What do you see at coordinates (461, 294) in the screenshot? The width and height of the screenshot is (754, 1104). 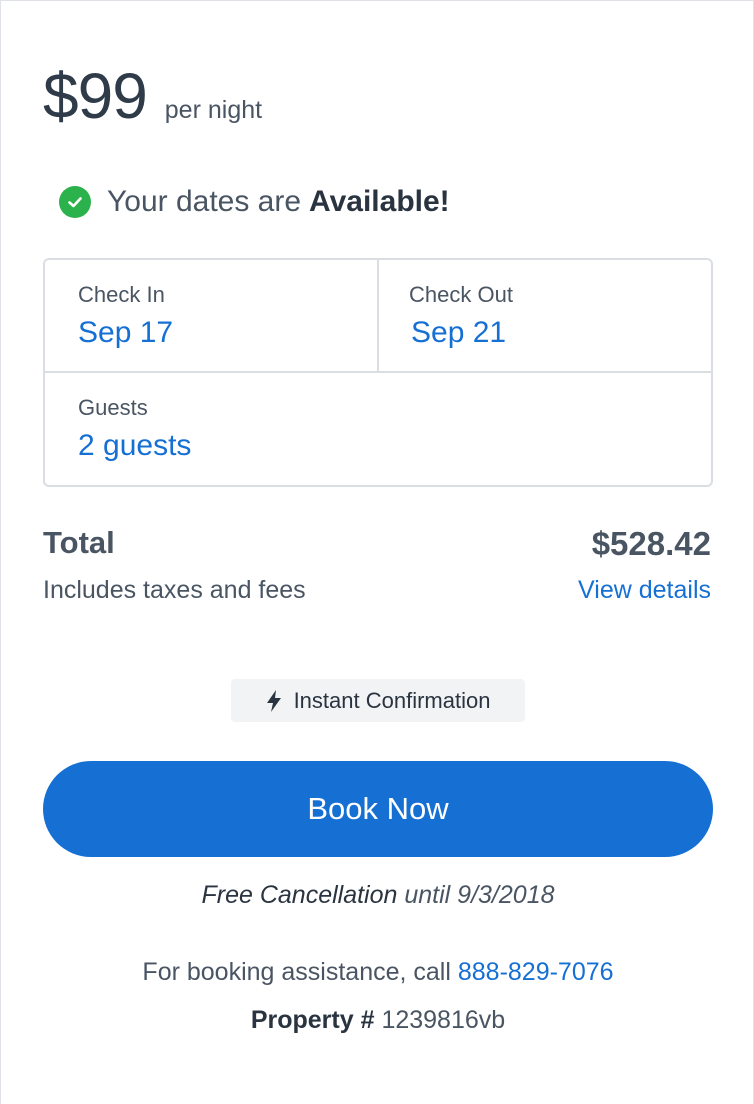 I see `check-out-label: Check Out` at bounding box center [461, 294].